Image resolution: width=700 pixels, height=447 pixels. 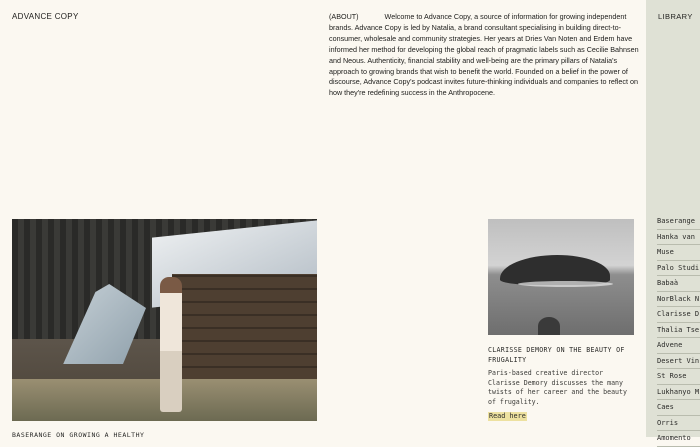 I want to click on library-item: Lukhanyo M, so click(x=678, y=392).